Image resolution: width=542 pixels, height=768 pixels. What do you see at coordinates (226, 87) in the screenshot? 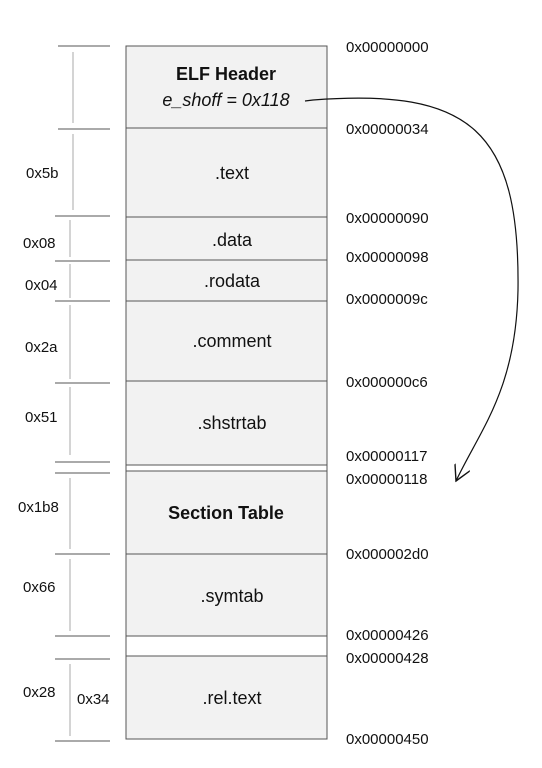
I see `section-elf-header` at bounding box center [226, 87].